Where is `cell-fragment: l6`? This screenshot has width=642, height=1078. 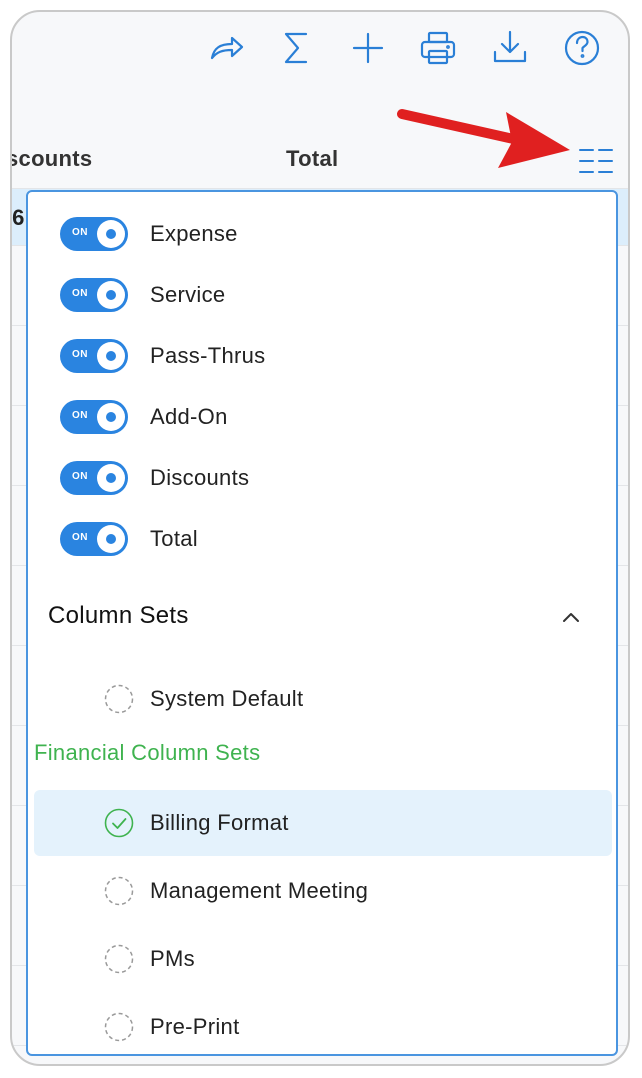
cell-fragment: l6 is located at coordinates (18, 217).